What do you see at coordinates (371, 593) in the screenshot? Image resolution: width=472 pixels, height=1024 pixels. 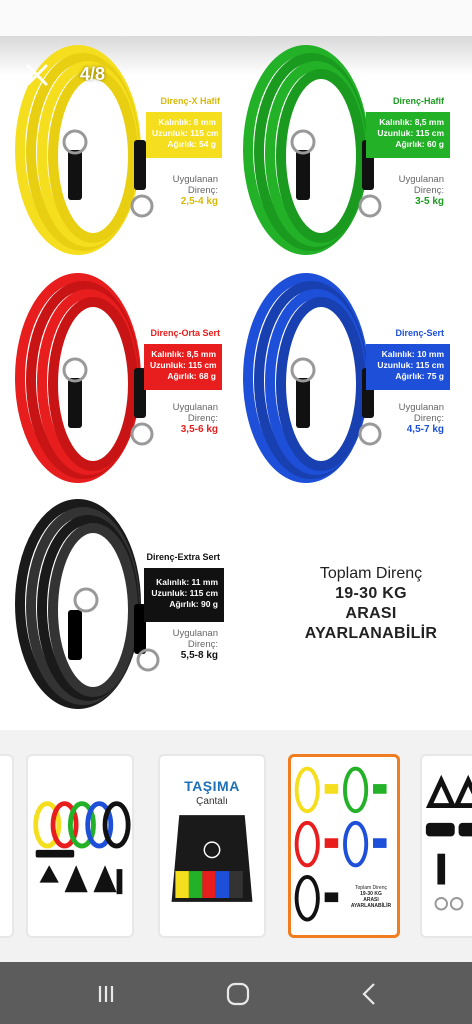 I see `total-line-2: 19-30 KG` at bounding box center [371, 593].